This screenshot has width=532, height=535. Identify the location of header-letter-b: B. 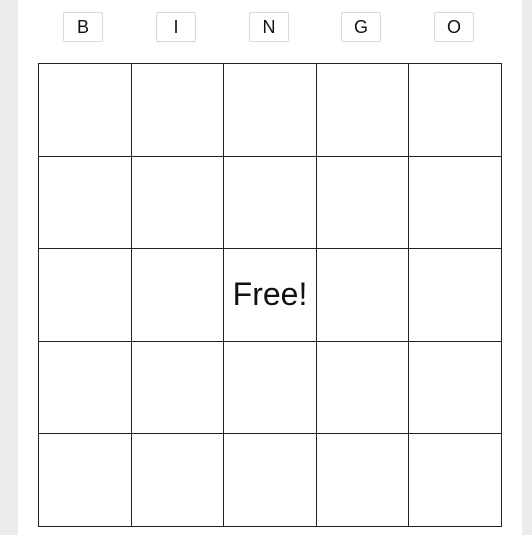
(83, 27).